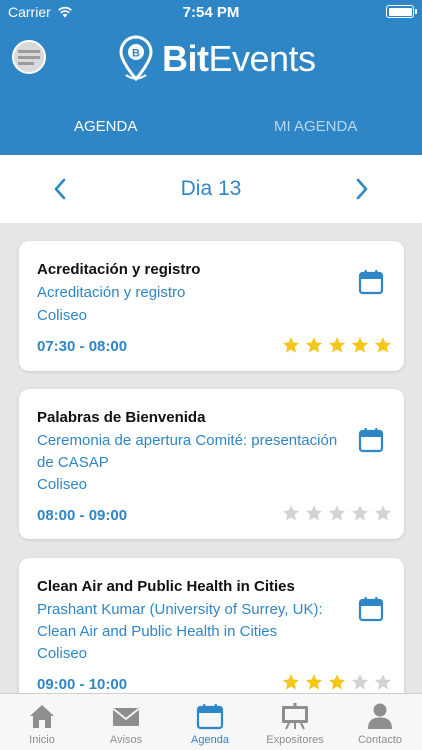  What do you see at coordinates (121, 417) in the screenshot?
I see `event-title: Palabras de Bienvenida` at bounding box center [121, 417].